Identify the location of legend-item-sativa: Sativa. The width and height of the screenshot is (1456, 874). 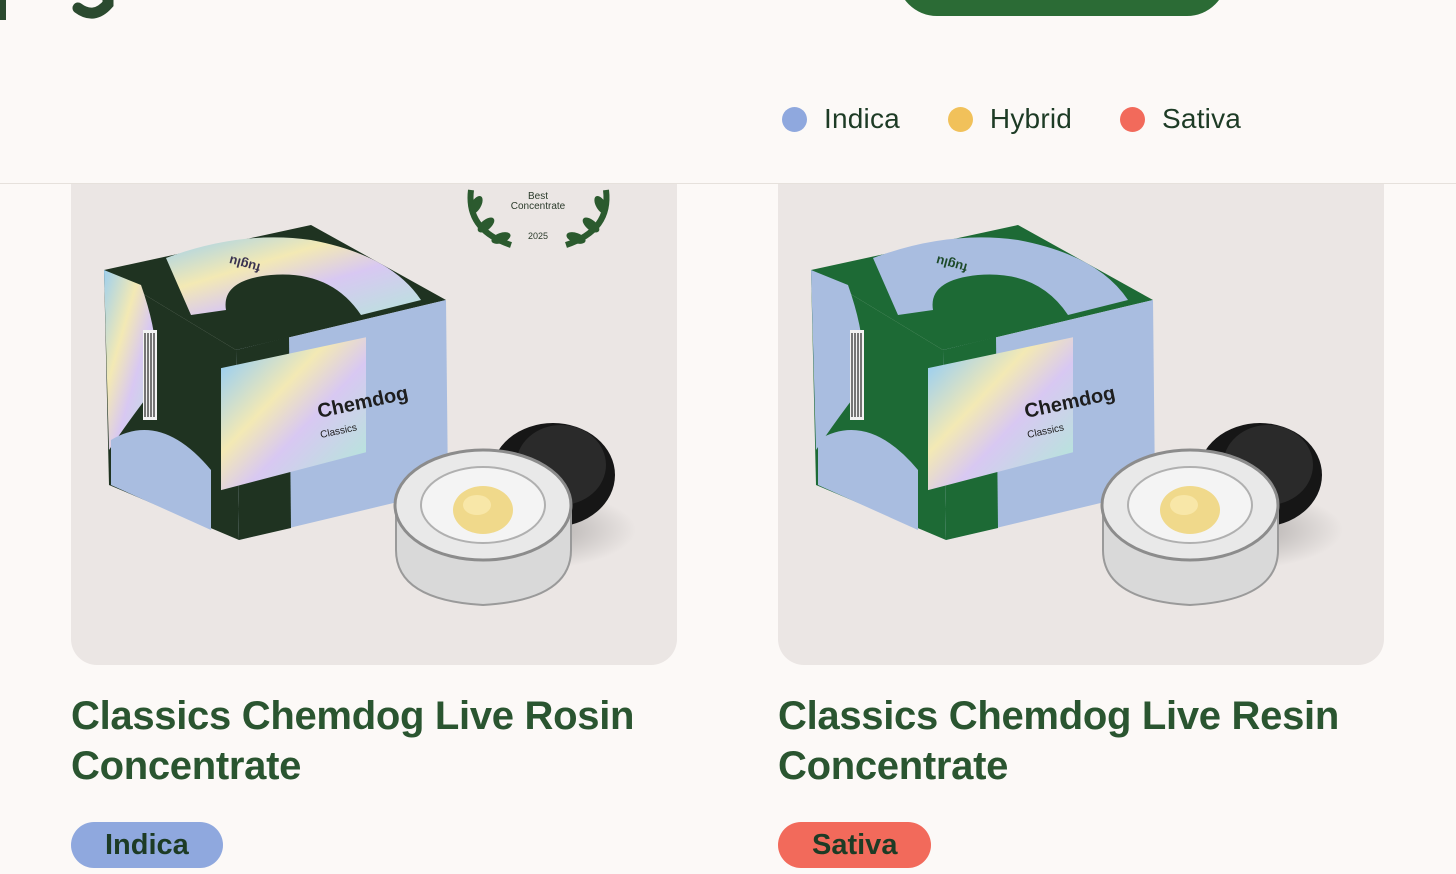
(1180, 119).